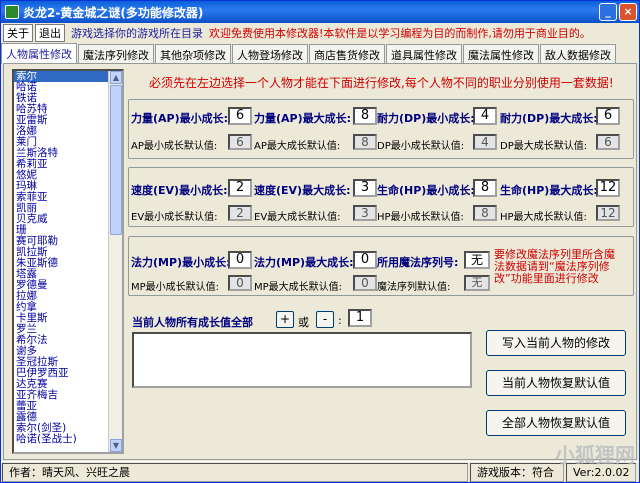  Describe the element at coordinates (608, 188) in the screenshot. I see `hp-max-input: 12` at that location.